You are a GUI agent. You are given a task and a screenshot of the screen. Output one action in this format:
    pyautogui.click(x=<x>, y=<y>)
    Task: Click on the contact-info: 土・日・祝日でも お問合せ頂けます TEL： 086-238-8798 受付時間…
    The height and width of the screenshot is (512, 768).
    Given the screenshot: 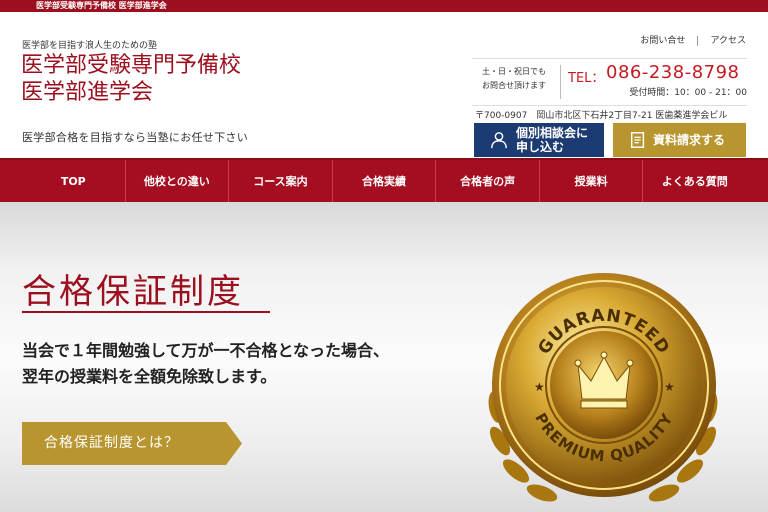 What is the action you would take?
    pyautogui.click(x=609, y=82)
    